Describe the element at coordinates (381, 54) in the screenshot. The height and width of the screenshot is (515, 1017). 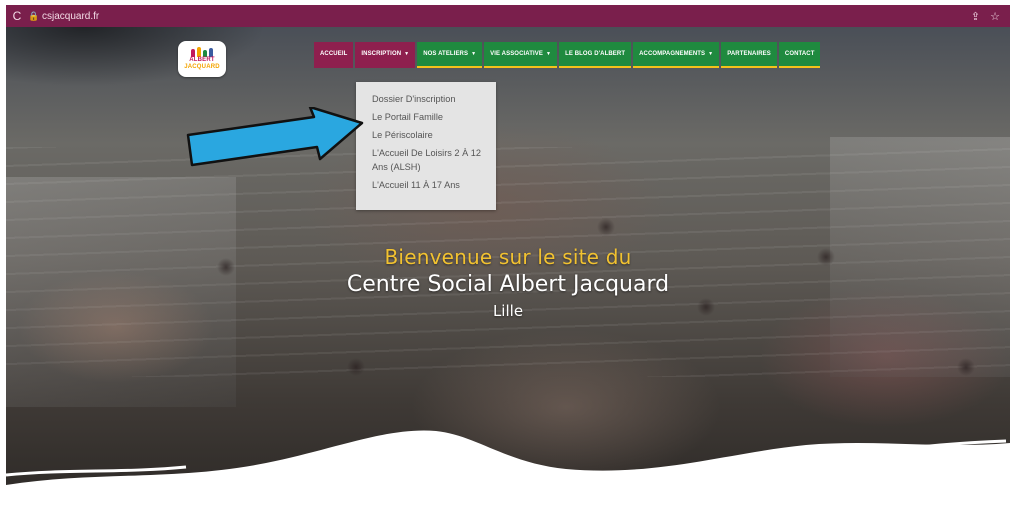
I see `nav-label: INSCRIPTION` at that location.